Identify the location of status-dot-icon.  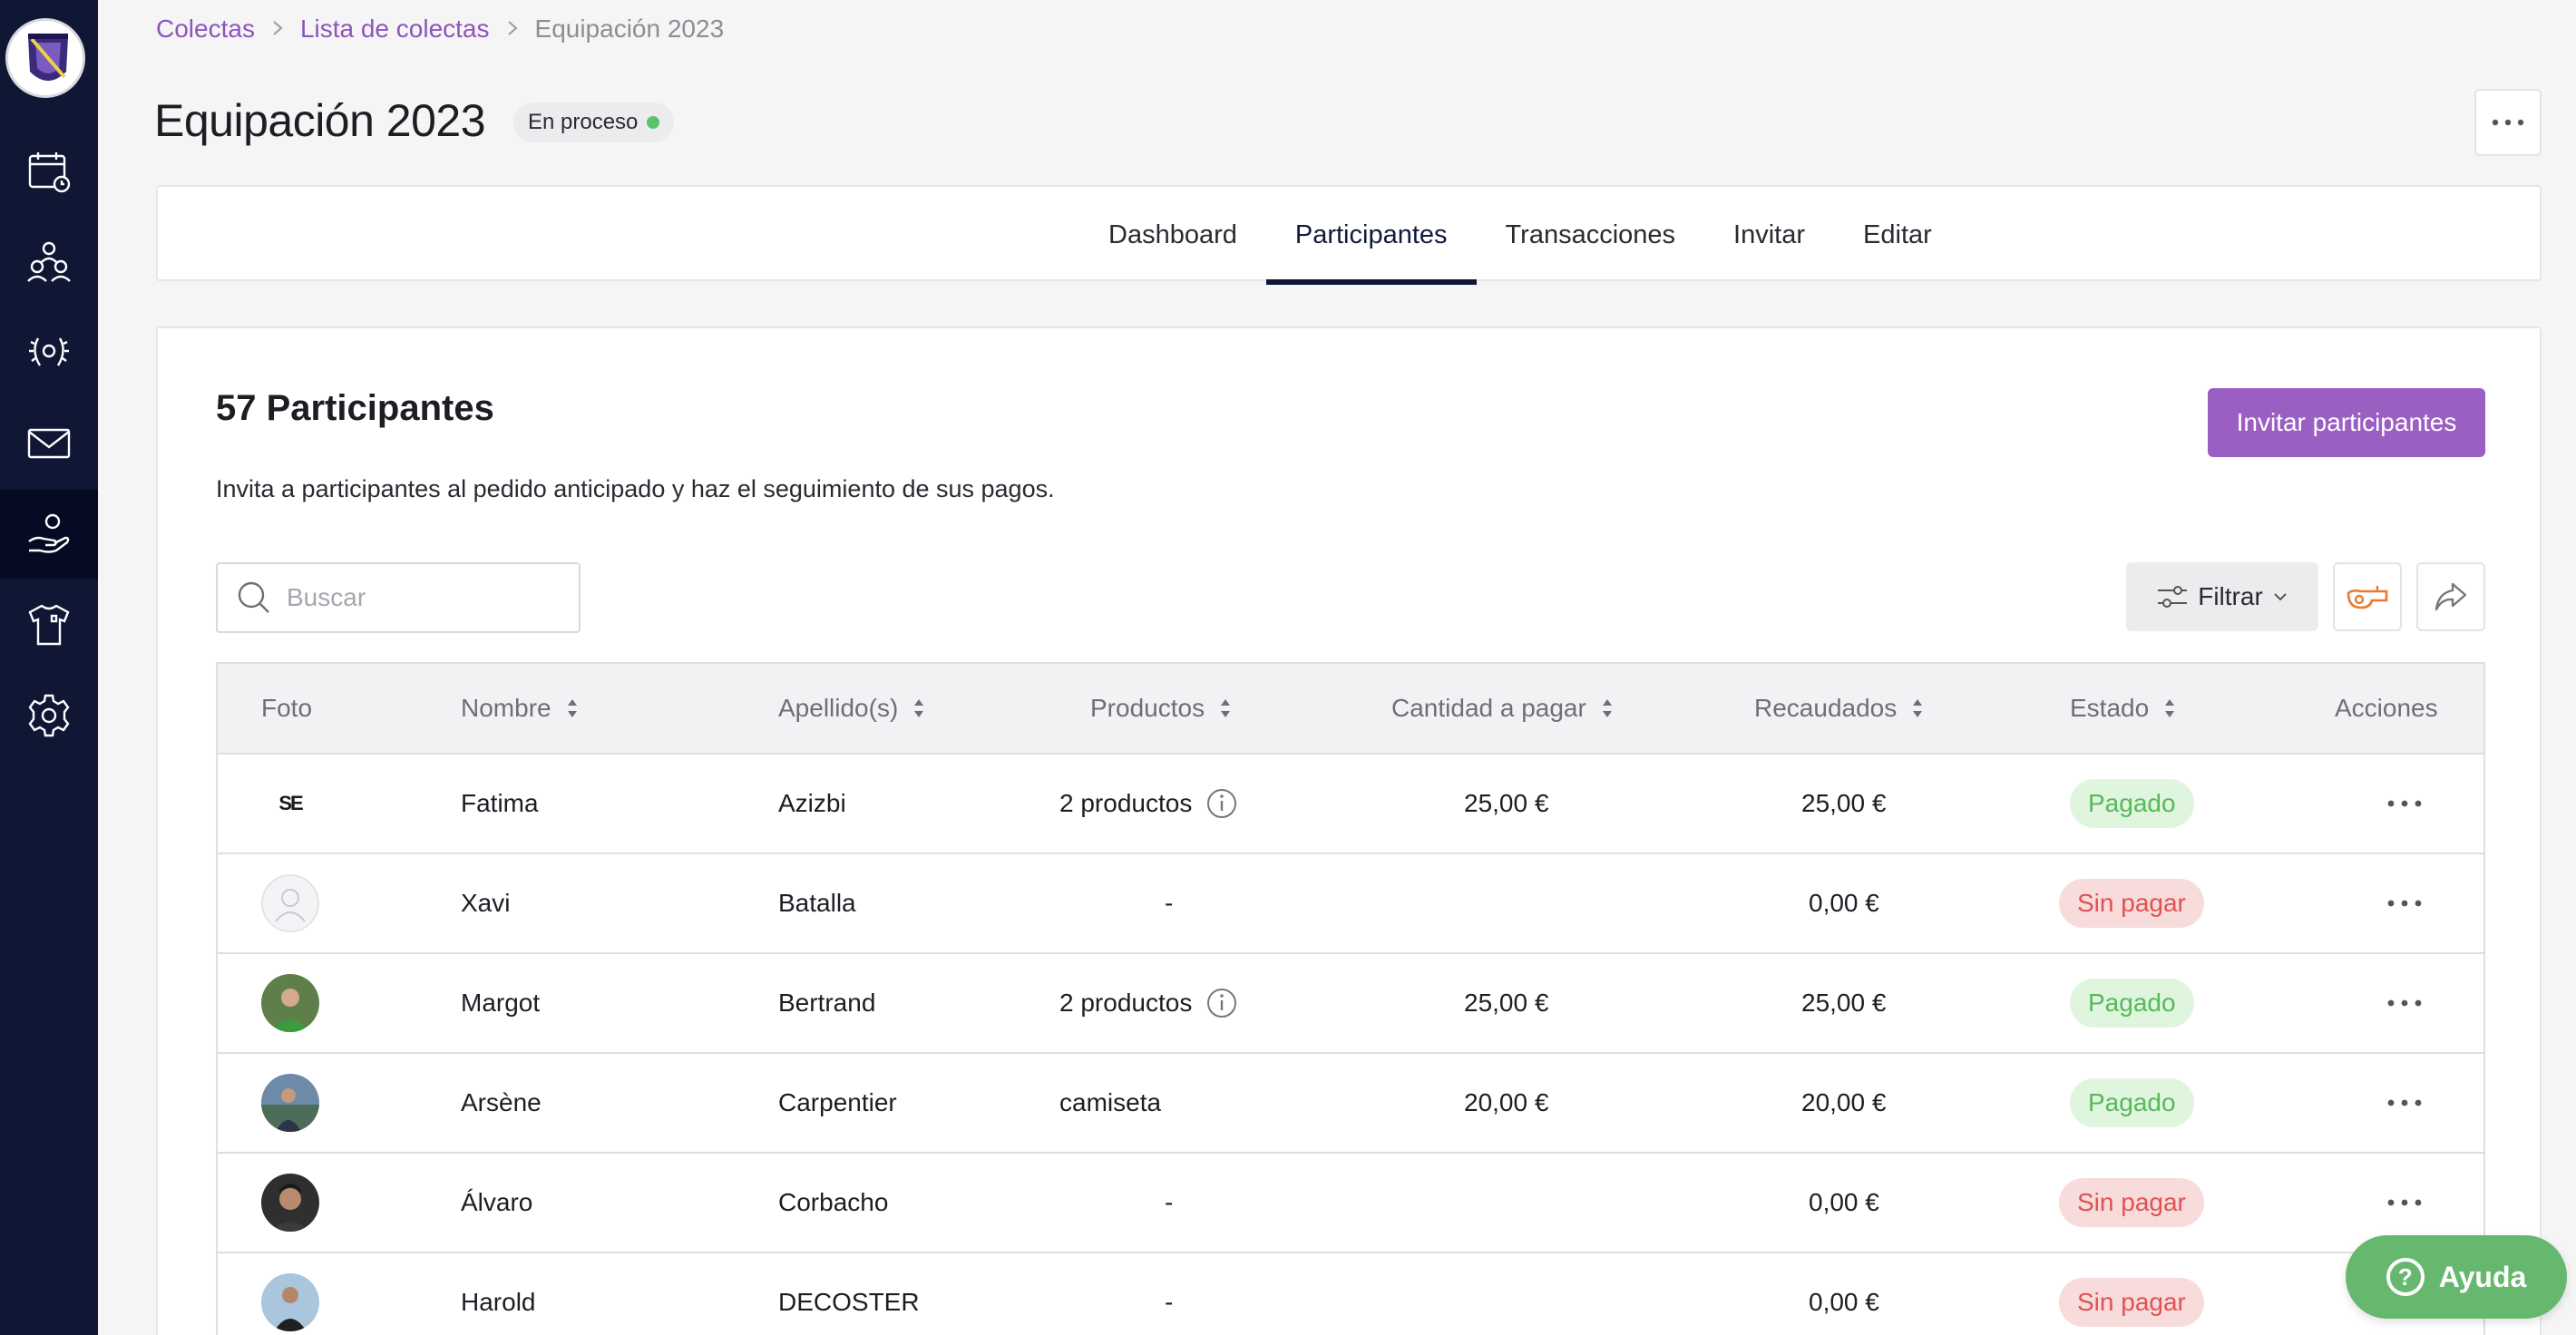
(653, 122).